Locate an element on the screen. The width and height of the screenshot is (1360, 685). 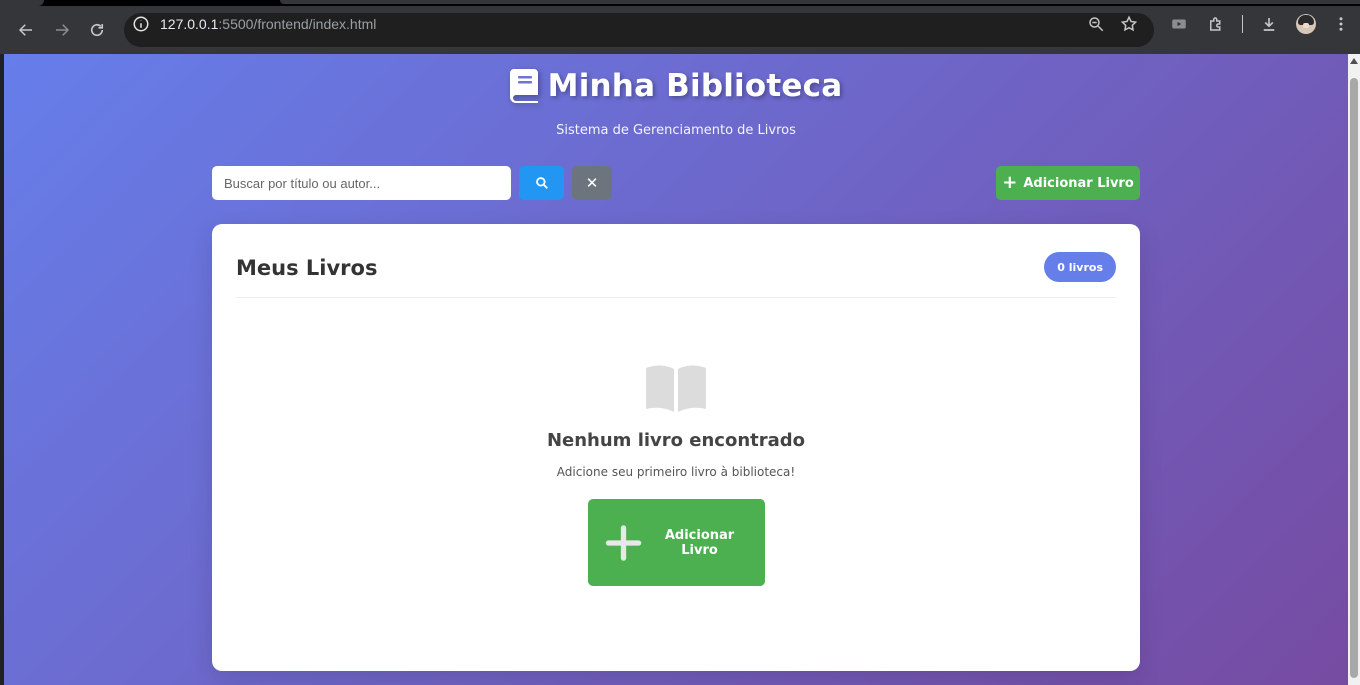
clear-search-button: ✕ is located at coordinates (592, 183).